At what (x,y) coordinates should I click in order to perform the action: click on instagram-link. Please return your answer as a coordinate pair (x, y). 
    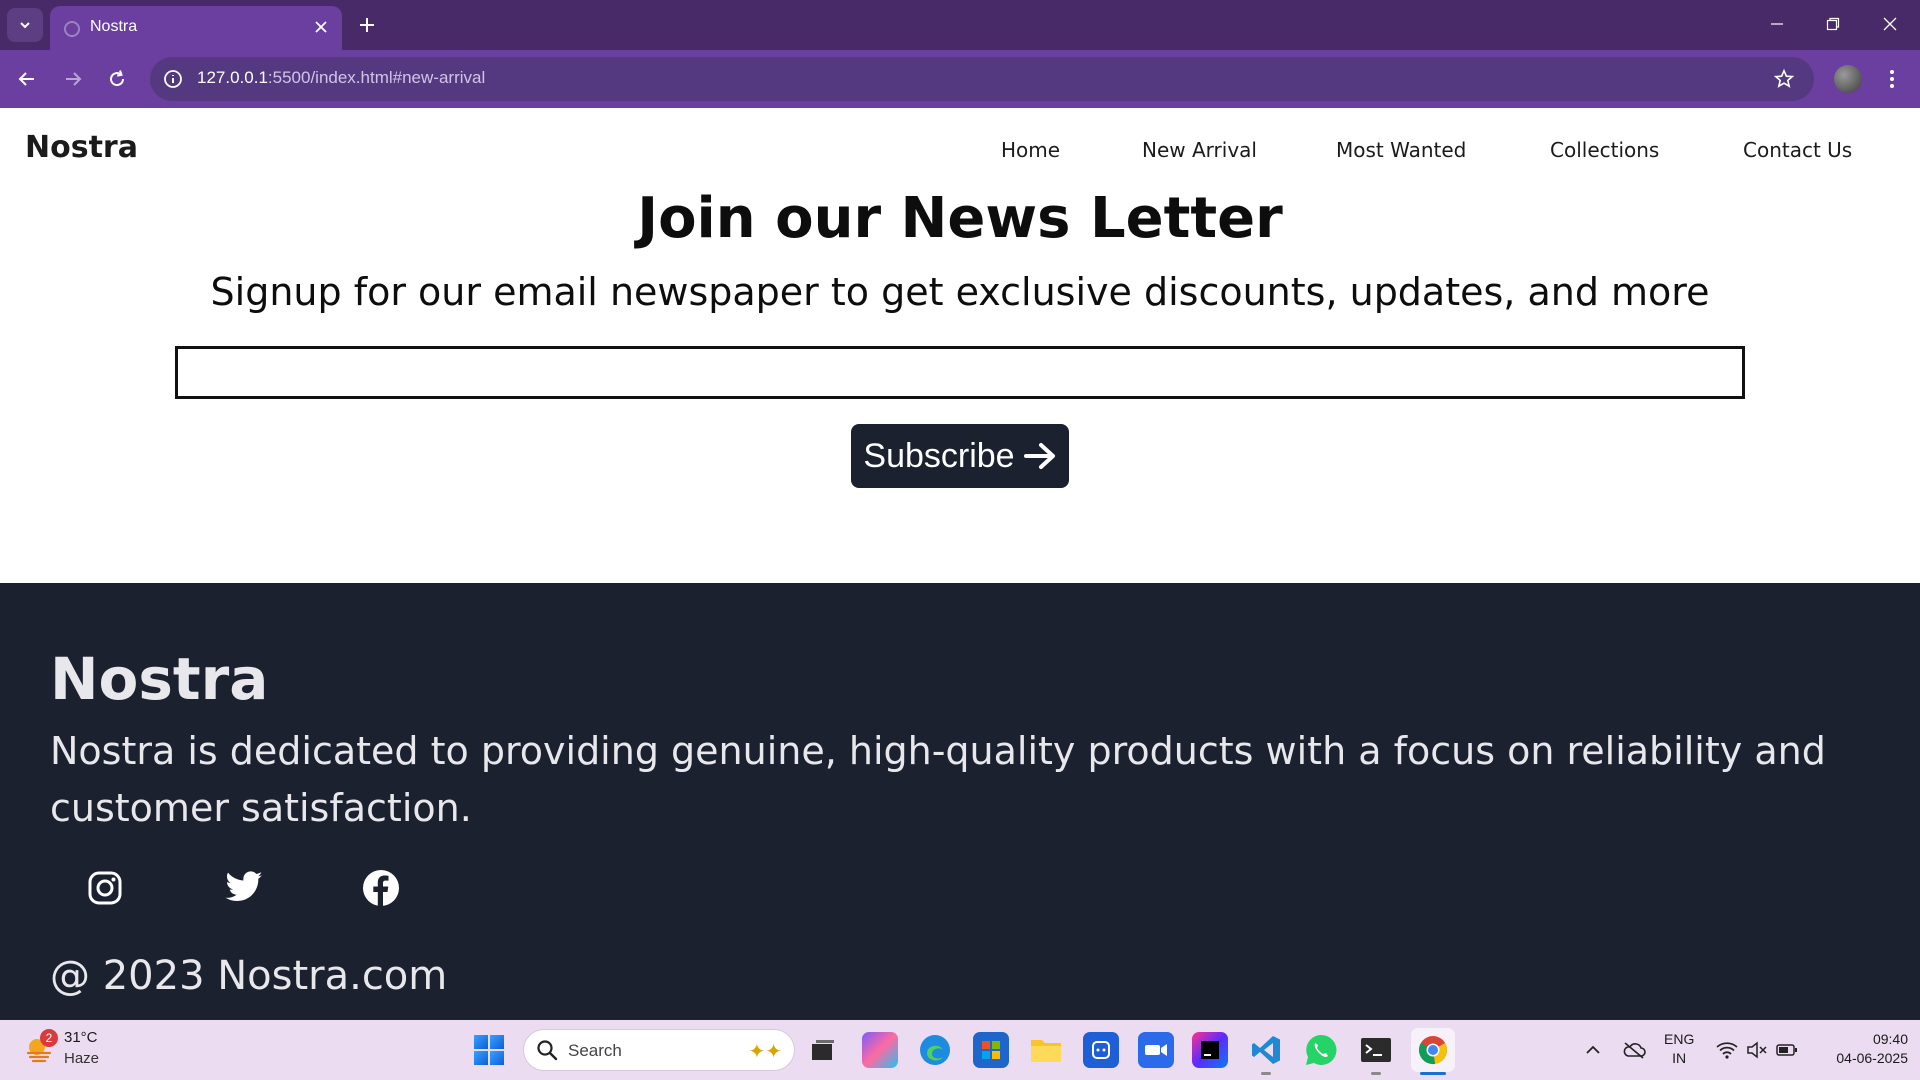
    Looking at the image, I should click on (105, 888).